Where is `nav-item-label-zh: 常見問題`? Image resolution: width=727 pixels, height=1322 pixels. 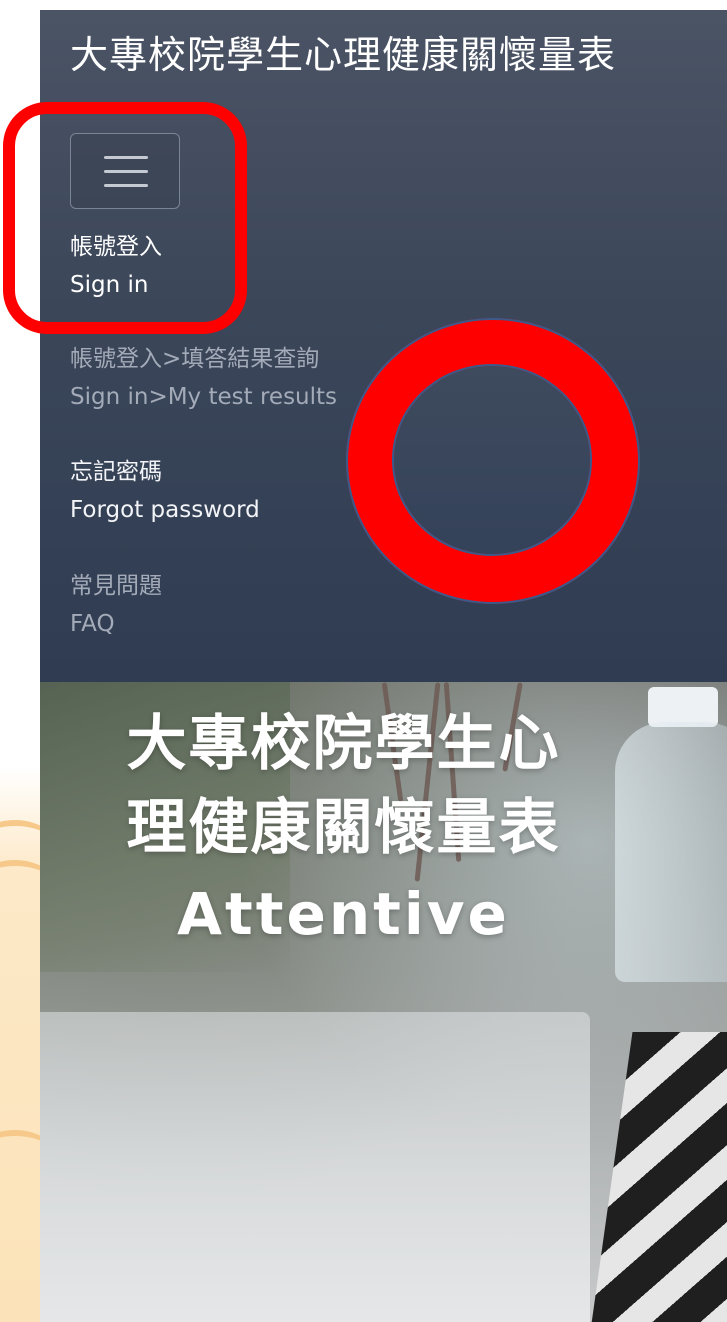 nav-item-label-zh: 常見問題 is located at coordinates (116, 586).